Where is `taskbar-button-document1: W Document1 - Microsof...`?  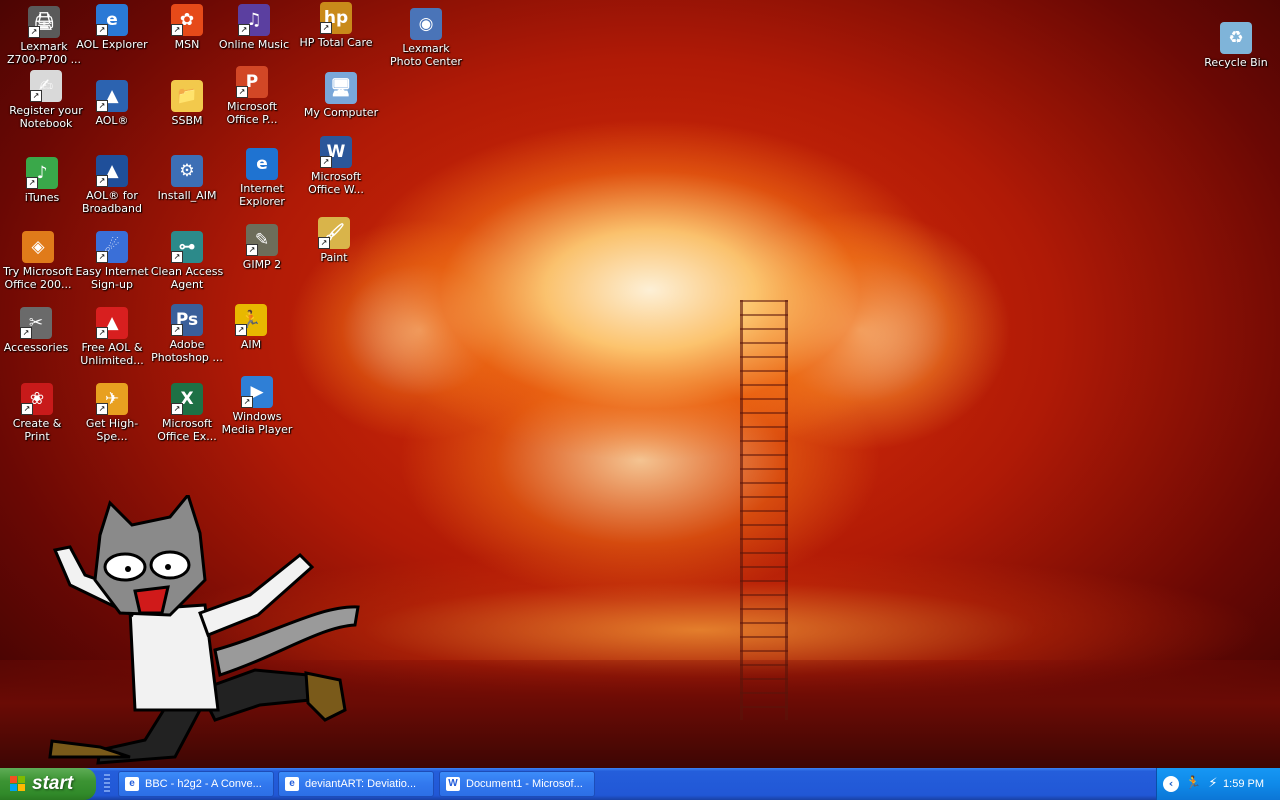 taskbar-button-document1: W Document1 - Microsof... is located at coordinates (517, 784).